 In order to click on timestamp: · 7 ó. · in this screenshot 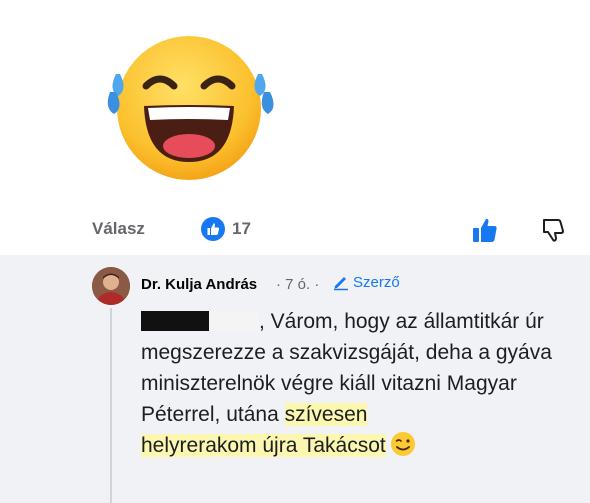, I will do `click(297, 284)`.